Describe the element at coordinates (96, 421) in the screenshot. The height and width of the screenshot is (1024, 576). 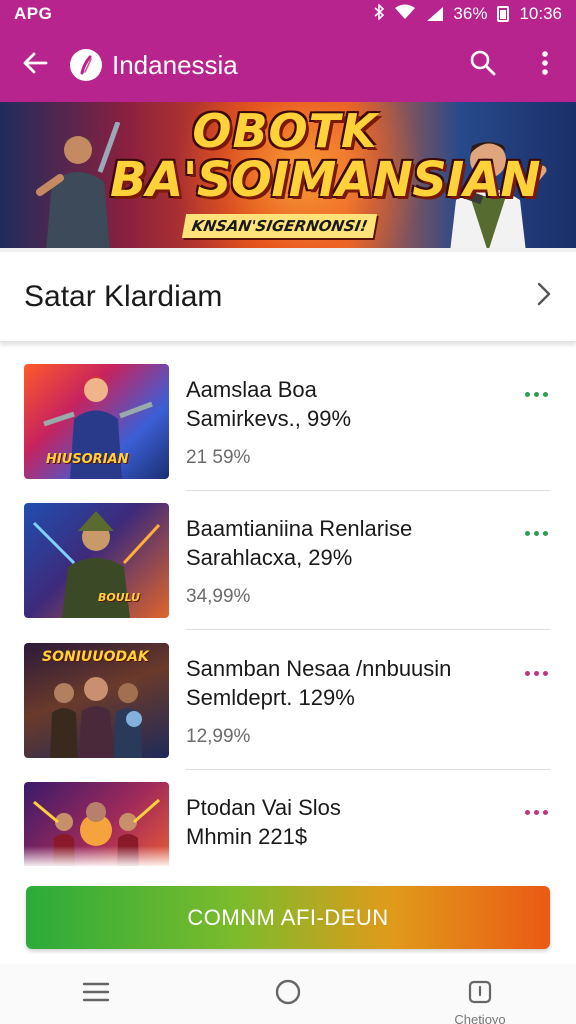
I see `item-thumbnail: HIUSORIAN` at that location.